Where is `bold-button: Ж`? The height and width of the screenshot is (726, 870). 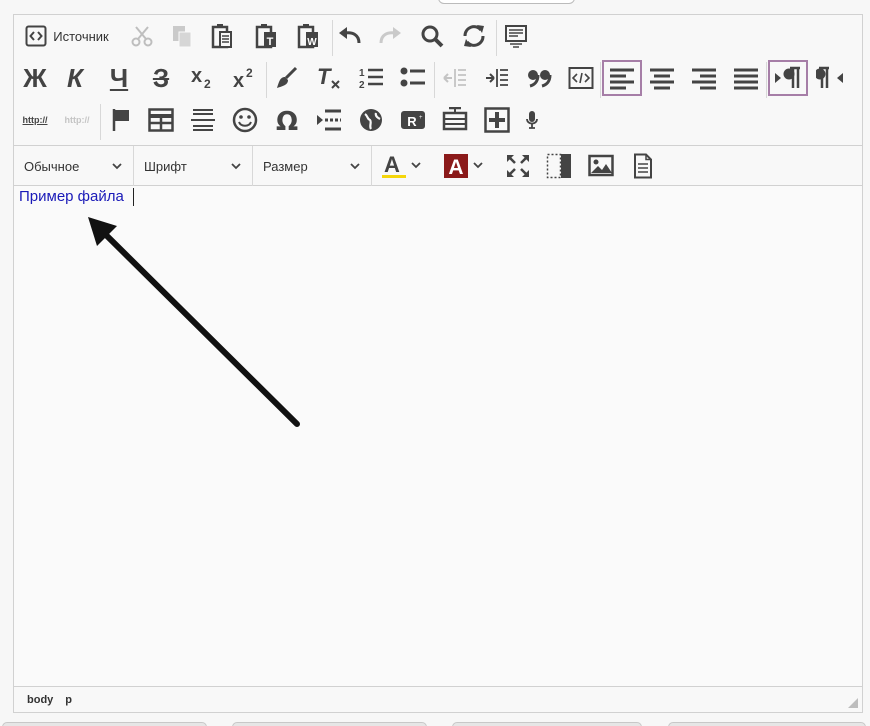 bold-button: Ж is located at coordinates (35, 78).